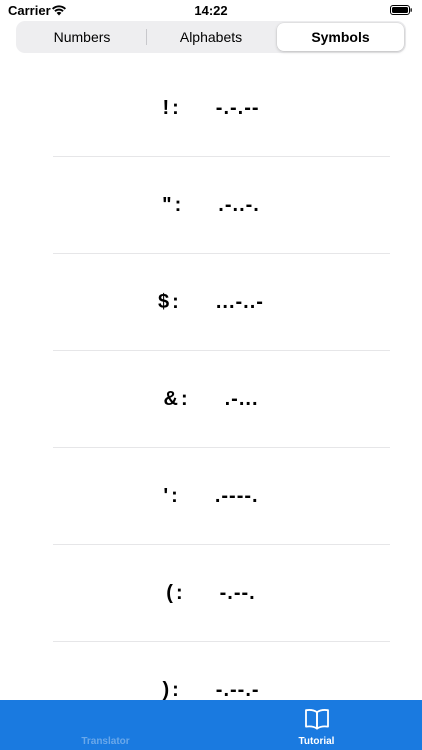 This screenshot has height=750, width=422. I want to click on category-segmented-control: Numbers Alphabets Symbols, so click(211, 37).